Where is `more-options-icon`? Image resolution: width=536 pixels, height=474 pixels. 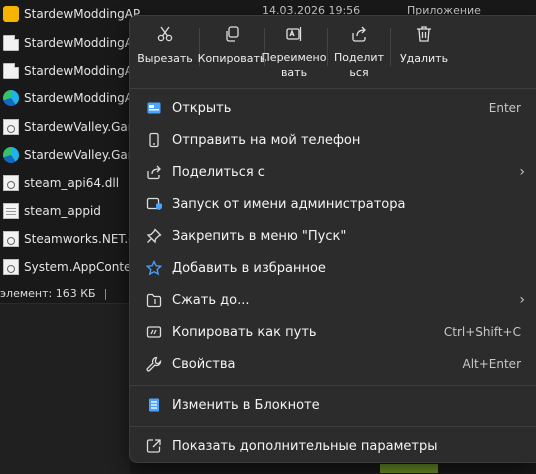 more-options-icon is located at coordinates (154, 446).